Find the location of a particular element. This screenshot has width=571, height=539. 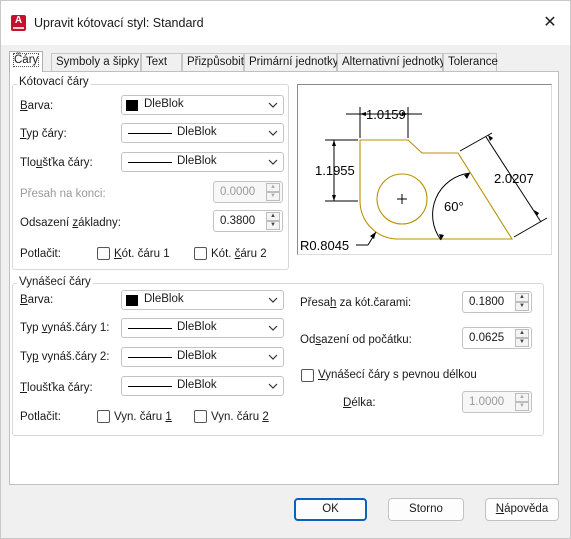

dim-linetype-combo: DleBlok is located at coordinates (202, 133).